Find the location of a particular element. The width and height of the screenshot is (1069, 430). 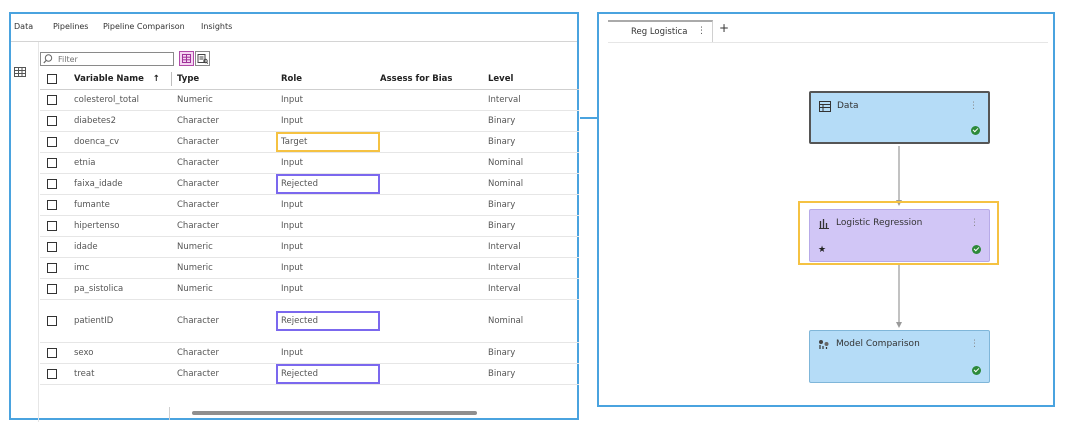

tab-data: Data is located at coordinates (23, 26).